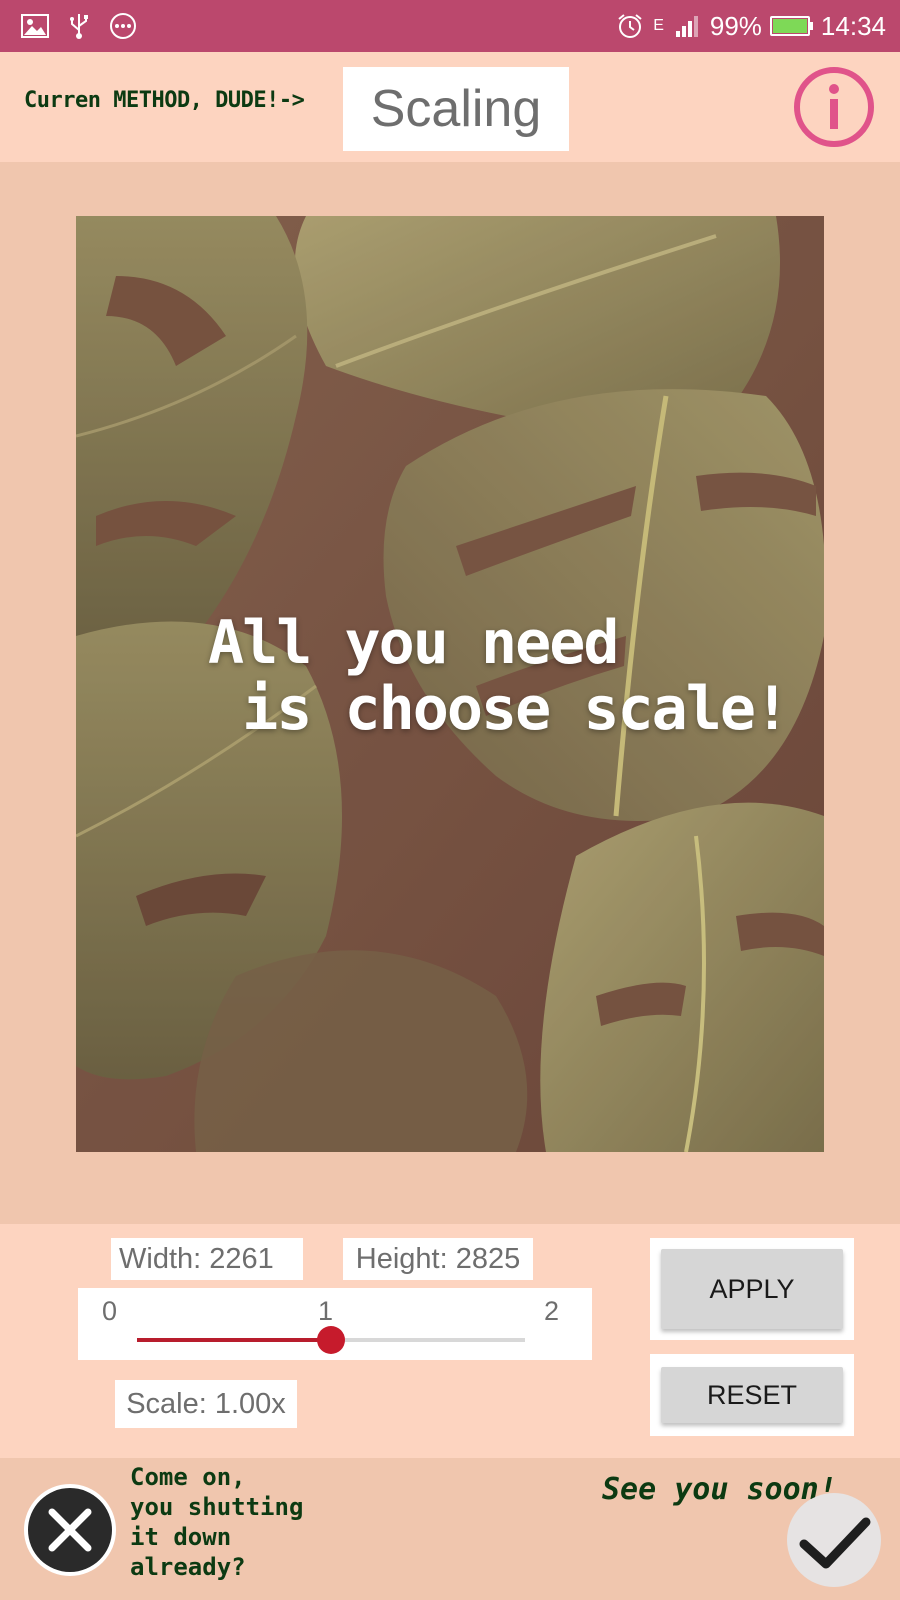 The image size is (900, 1600). What do you see at coordinates (217, 1522) in the screenshot?
I see `quit-message: Come on, you shutting it down already?` at bounding box center [217, 1522].